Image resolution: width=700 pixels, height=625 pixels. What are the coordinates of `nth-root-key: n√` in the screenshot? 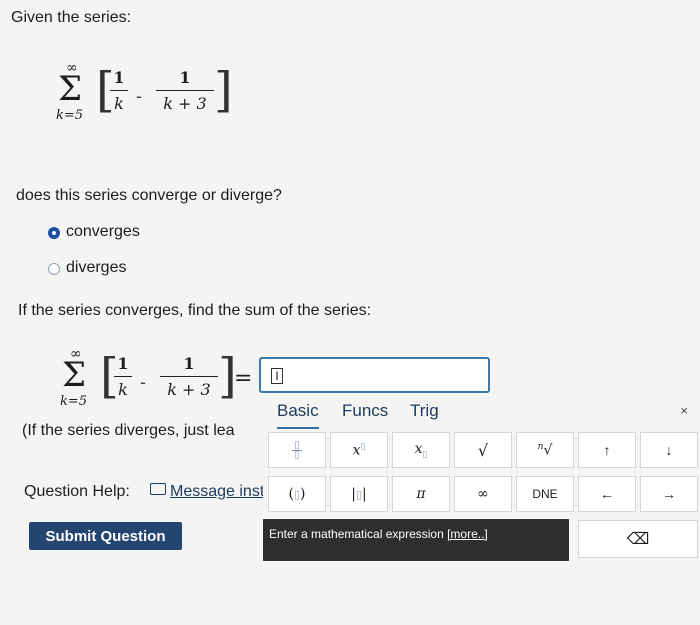 It's located at (545, 450).